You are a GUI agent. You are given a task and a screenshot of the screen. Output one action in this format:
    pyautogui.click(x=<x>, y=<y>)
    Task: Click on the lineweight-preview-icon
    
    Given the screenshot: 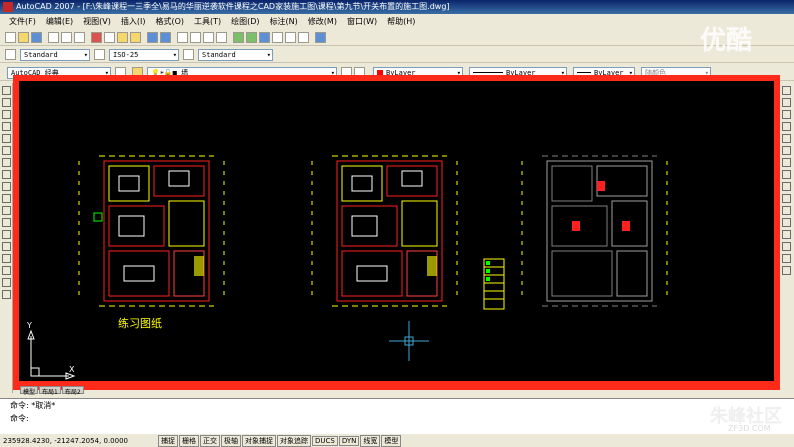 What is the action you would take?
    pyautogui.click(x=584, y=72)
    